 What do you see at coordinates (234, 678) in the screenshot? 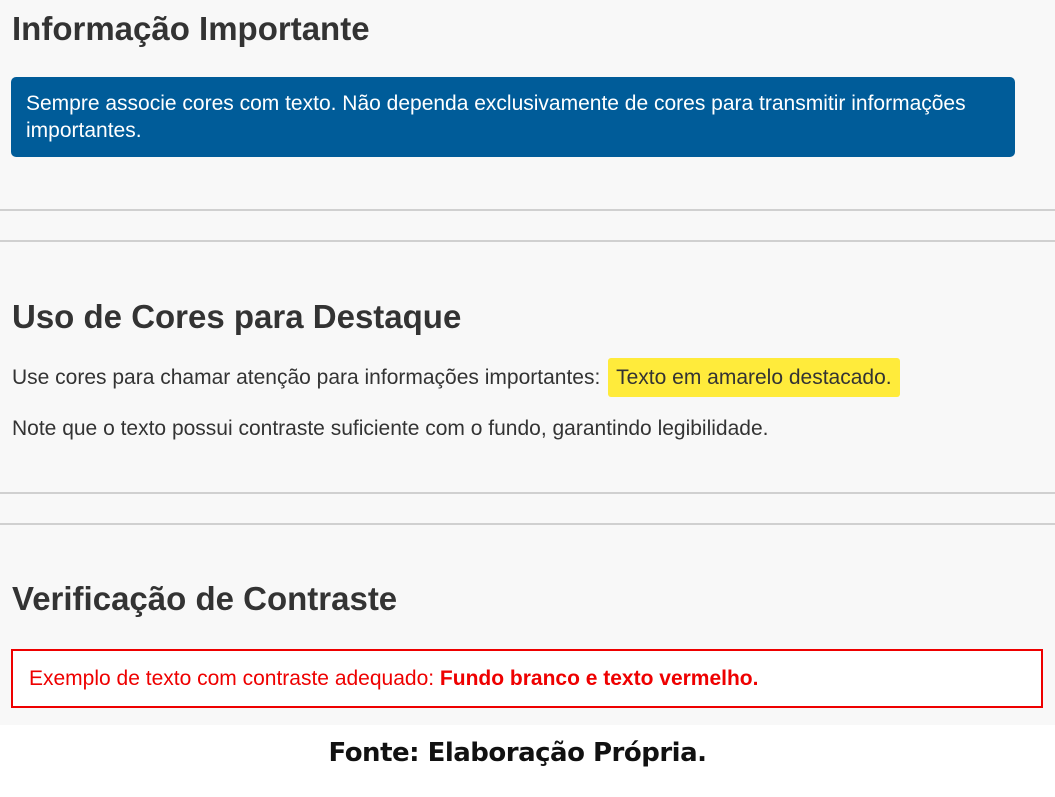
I see `contrast-example-text: Exemplo de texto com contraste adequado:` at bounding box center [234, 678].